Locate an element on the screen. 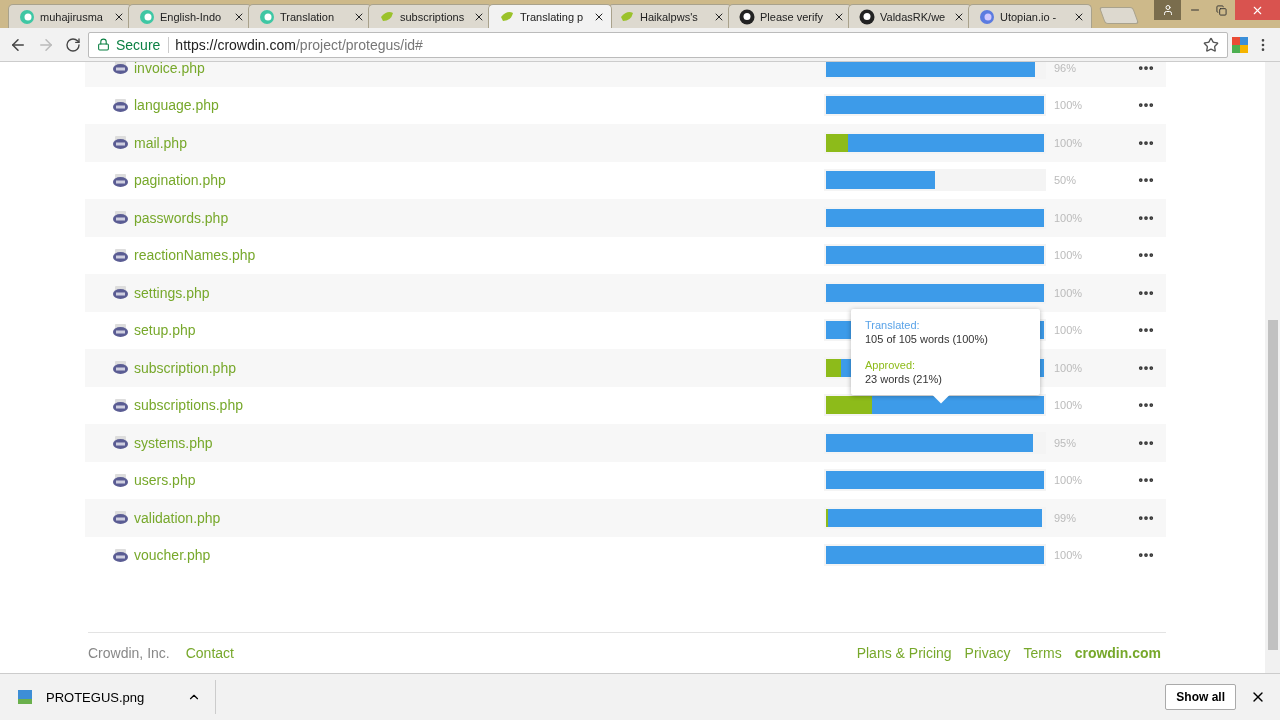  tooltip-value: 23 words (21%) is located at coordinates (904, 379).